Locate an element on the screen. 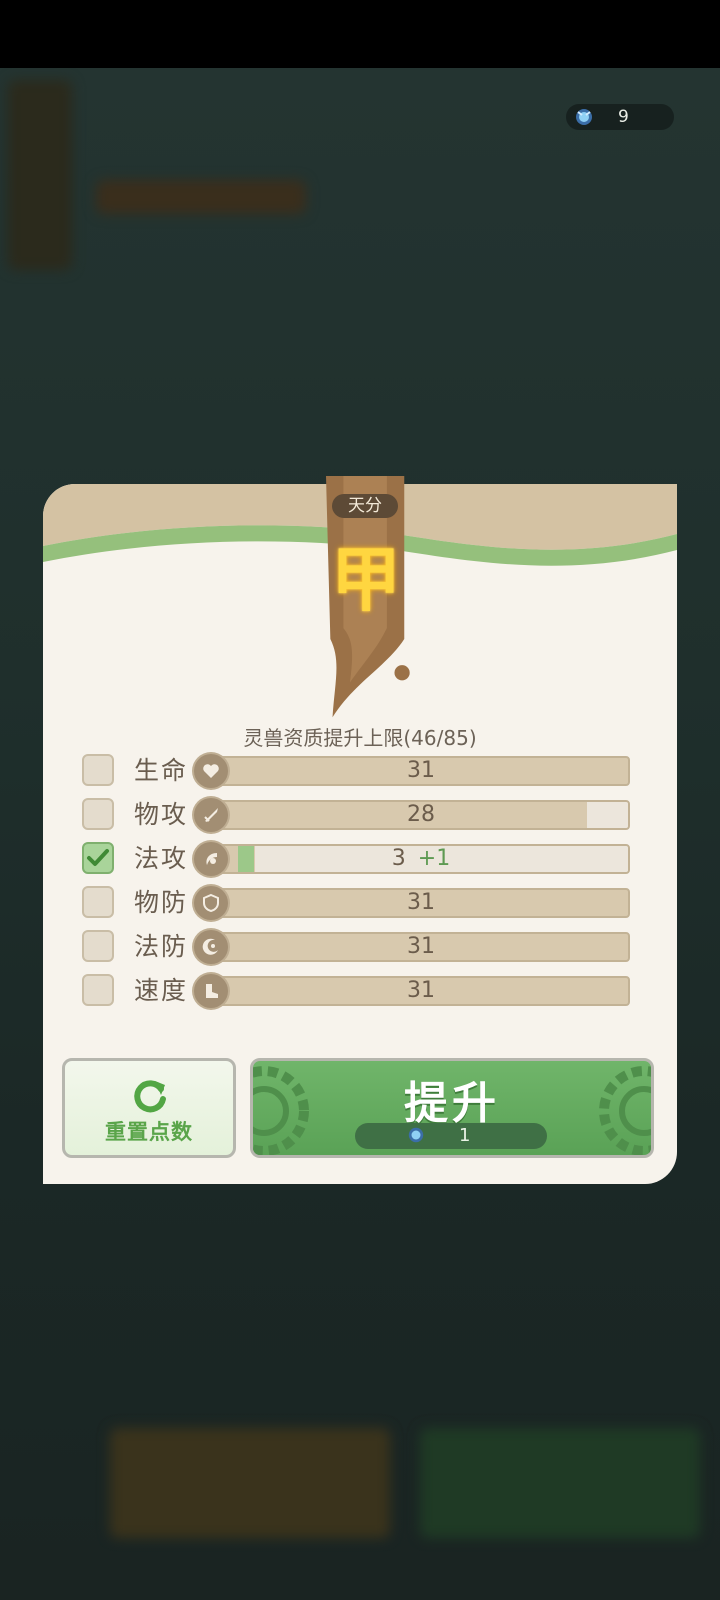 The height and width of the screenshot is (1600, 720). reset-button-label: 重置点数 is located at coordinates (149, 1132).